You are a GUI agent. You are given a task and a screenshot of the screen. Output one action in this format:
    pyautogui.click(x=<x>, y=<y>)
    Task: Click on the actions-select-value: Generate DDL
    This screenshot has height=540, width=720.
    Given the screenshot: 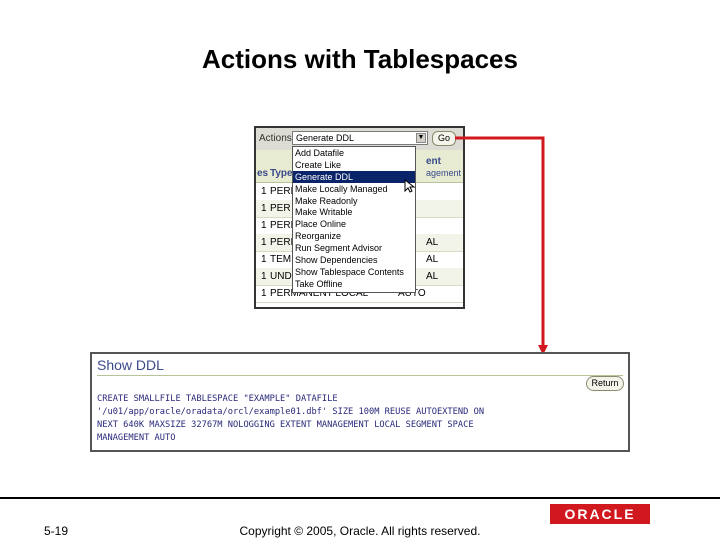 What is the action you would take?
    pyautogui.click(x=325, y=138)
    